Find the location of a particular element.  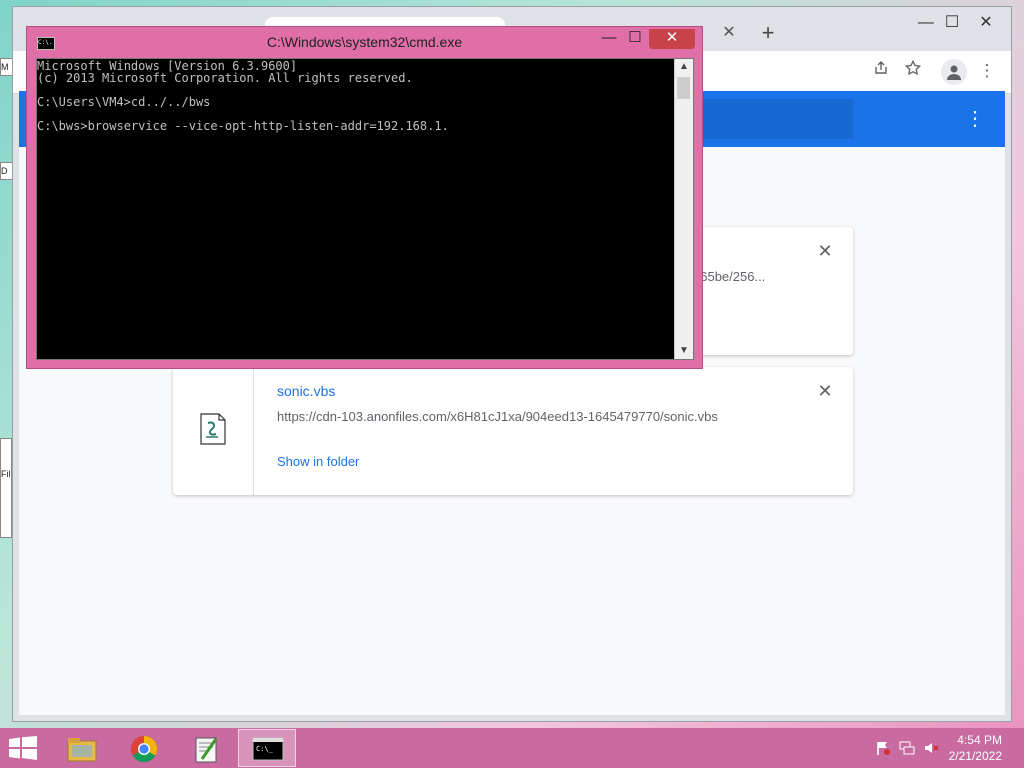

folder-icon is located at coordinates (82, 750).